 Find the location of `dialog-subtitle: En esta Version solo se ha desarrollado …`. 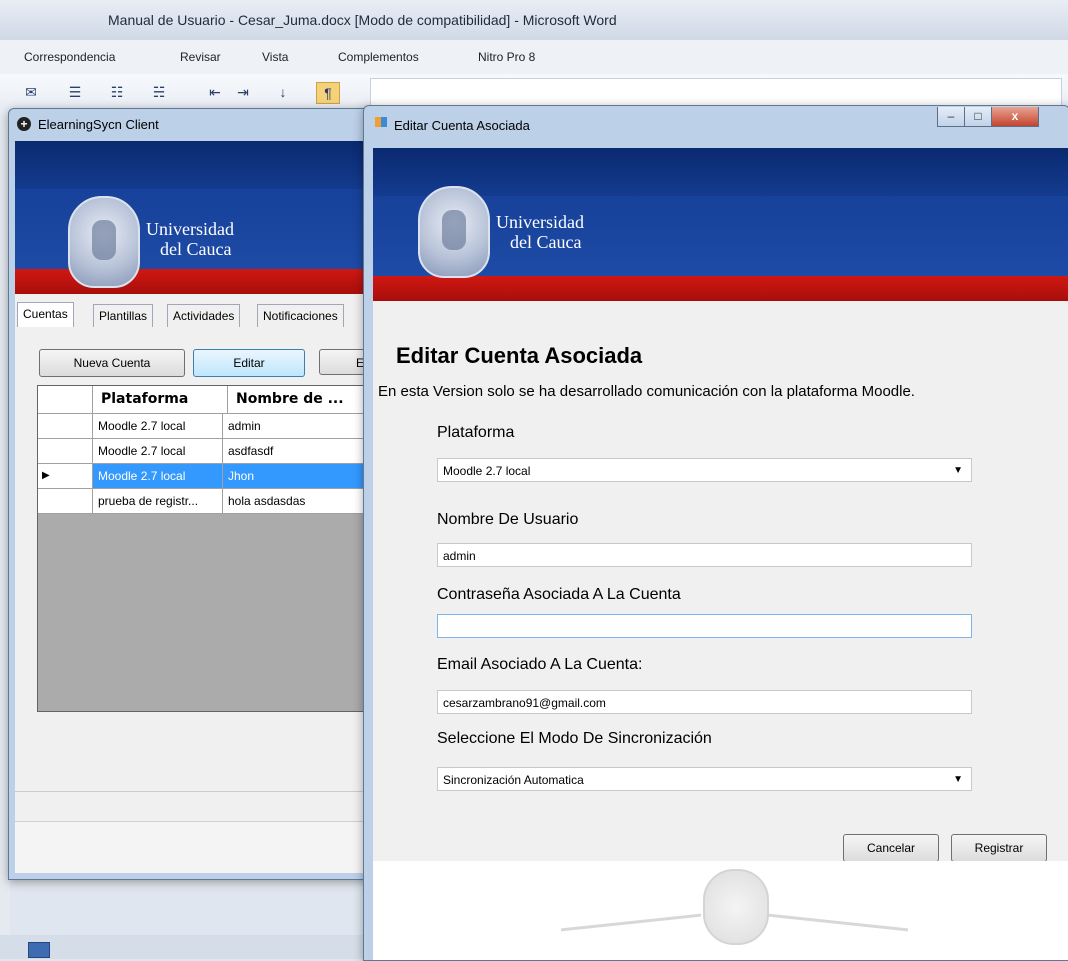

dialog-subtitle: En esta Version solo se ha desarrollado … is located at coordinates (646, 391).